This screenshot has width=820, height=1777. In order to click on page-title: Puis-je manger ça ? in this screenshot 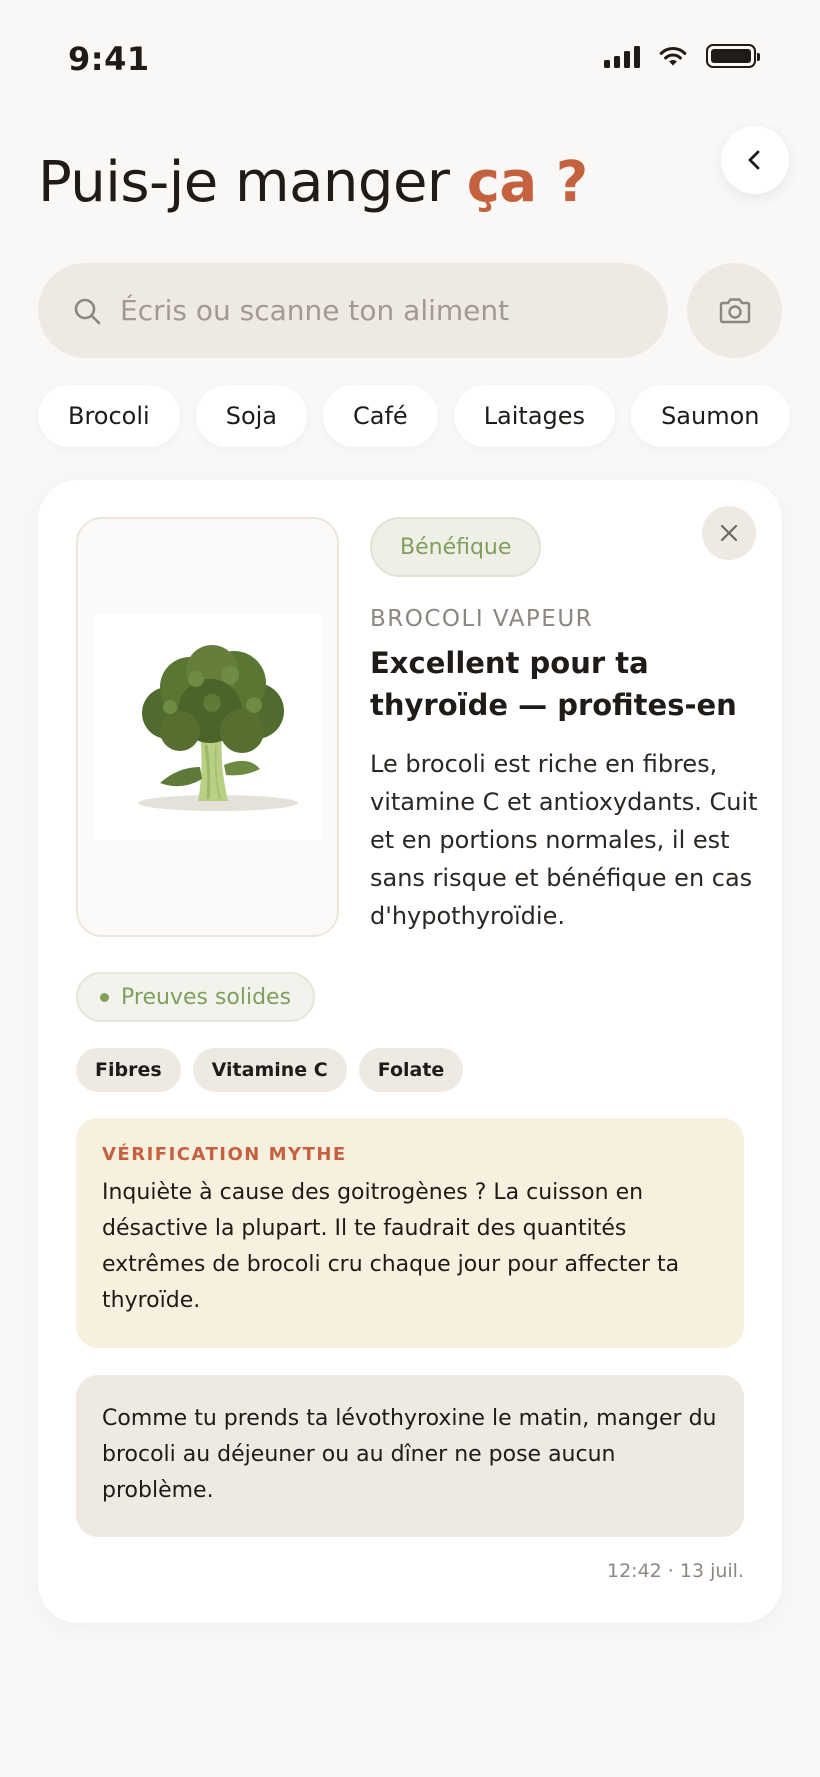, I will do `click(313, 182)`.